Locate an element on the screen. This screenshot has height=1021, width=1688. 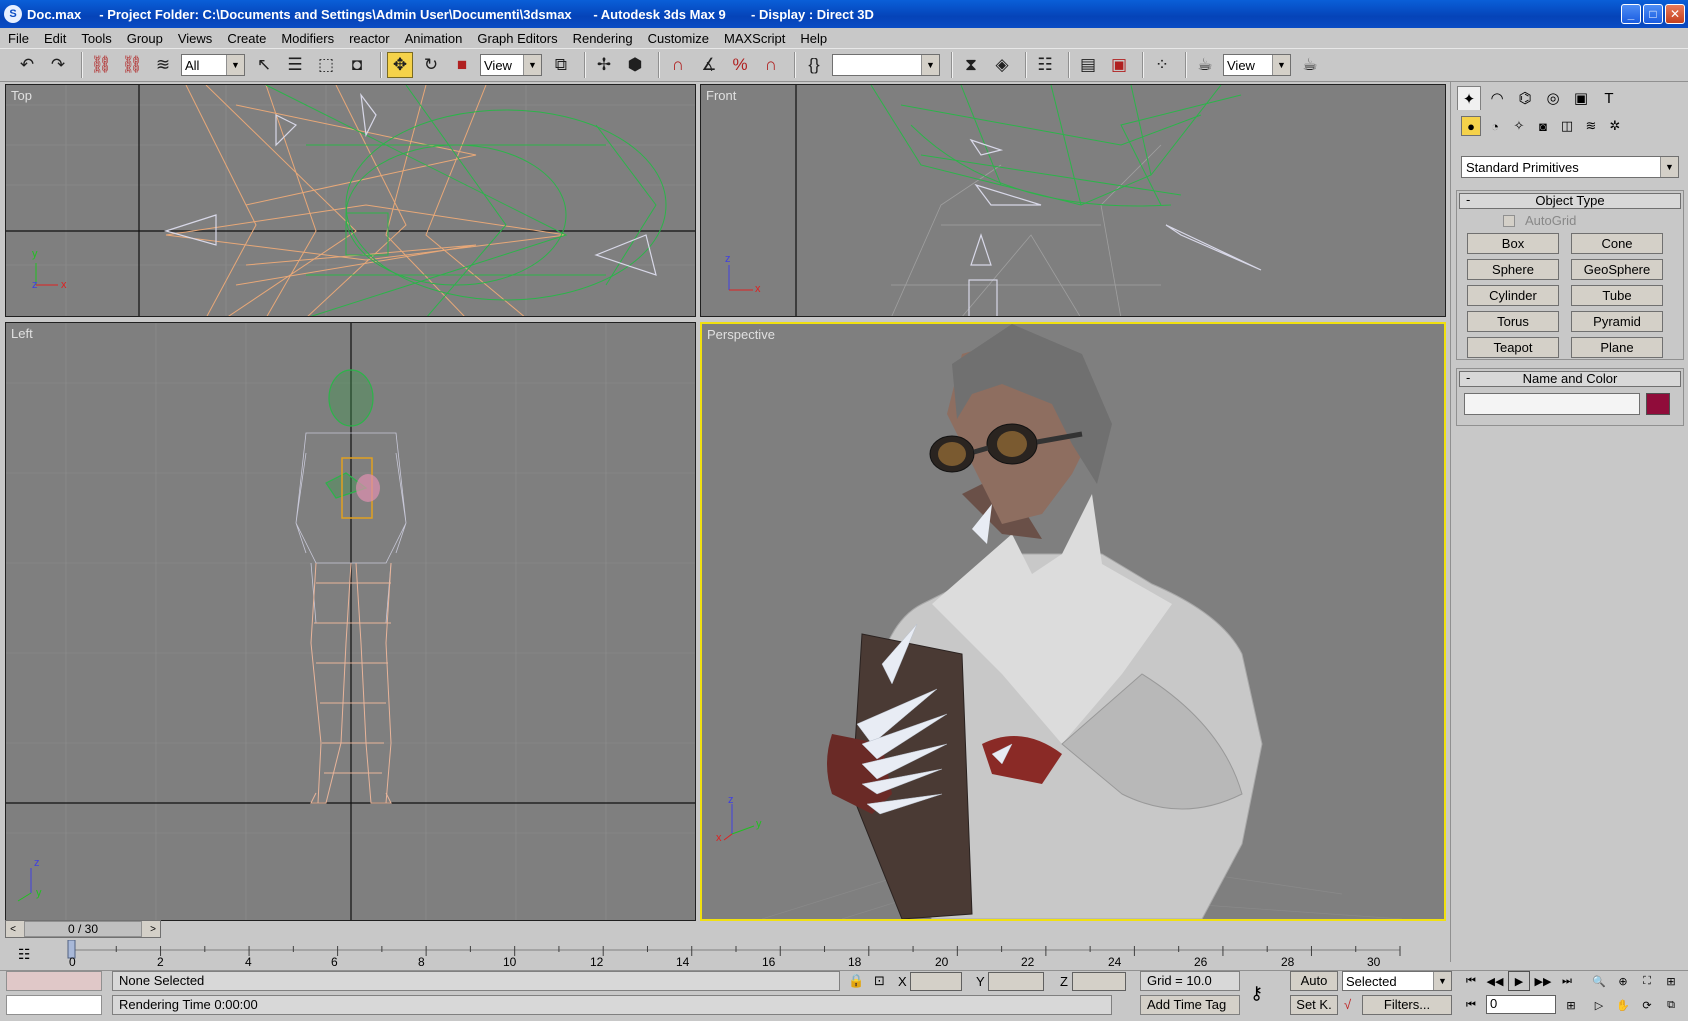
box-button: Box is located at coordinates (1513, 243).